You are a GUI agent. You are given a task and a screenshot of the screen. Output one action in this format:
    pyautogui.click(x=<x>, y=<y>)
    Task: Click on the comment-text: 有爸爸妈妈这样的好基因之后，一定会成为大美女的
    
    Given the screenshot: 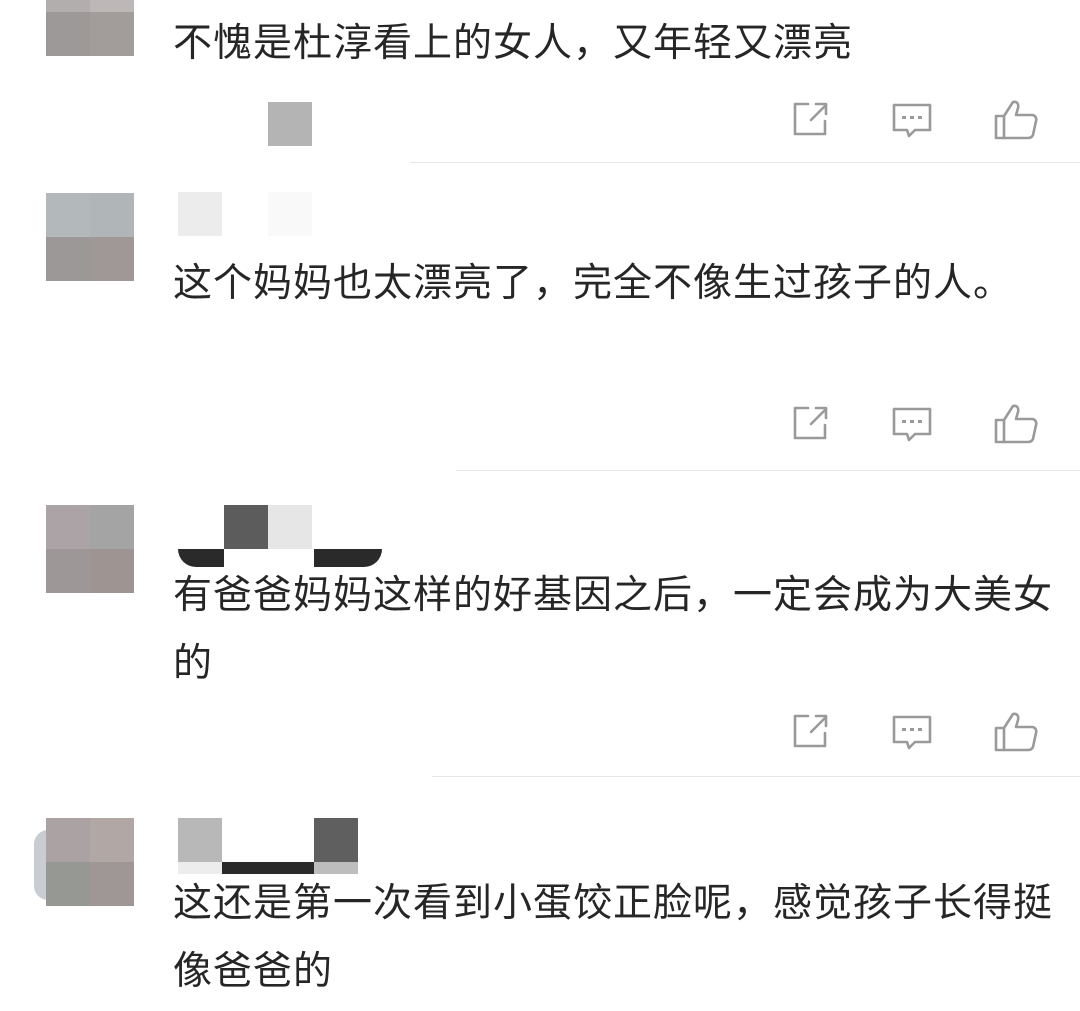 What is the action you would take?
    pyautogui.click(x=613, y=629)
    